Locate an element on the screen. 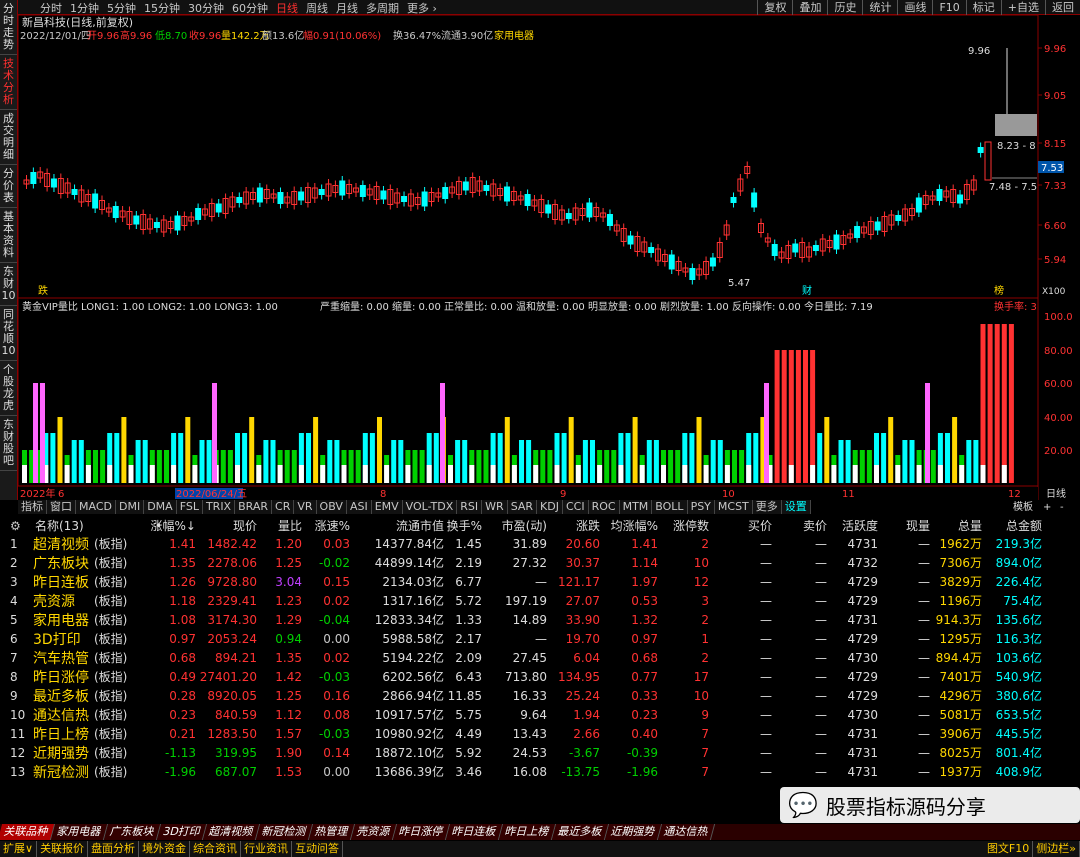 The image size is (1080, 857). related-tab-13: 通达信热 is located at coordinates (687, 832).